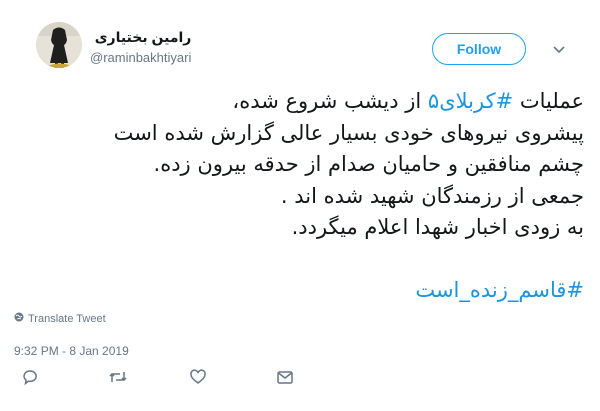  Describe the element at coordinates (285, 377) in the screenshot. I see `message-icon` at that location.